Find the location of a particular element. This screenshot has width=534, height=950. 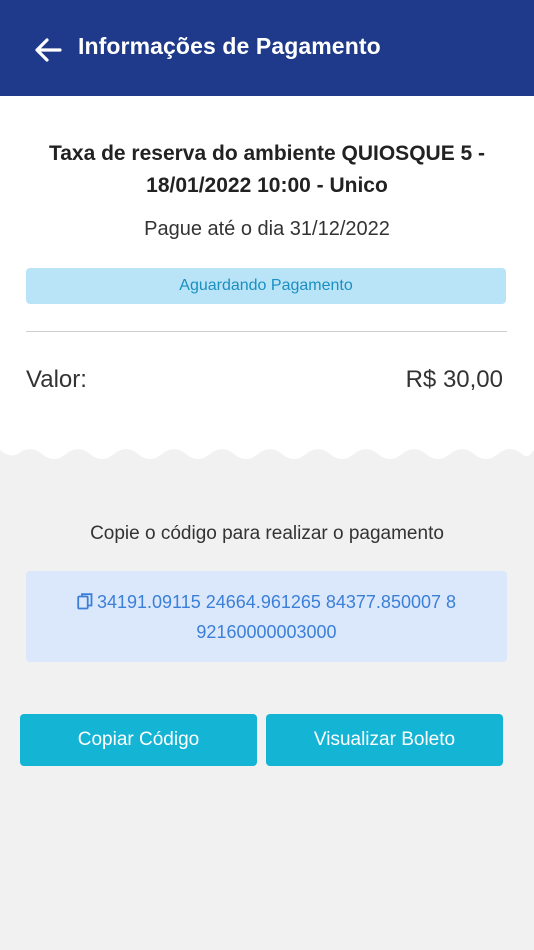

value-label: Valor: is located at coordinates (56, 379).